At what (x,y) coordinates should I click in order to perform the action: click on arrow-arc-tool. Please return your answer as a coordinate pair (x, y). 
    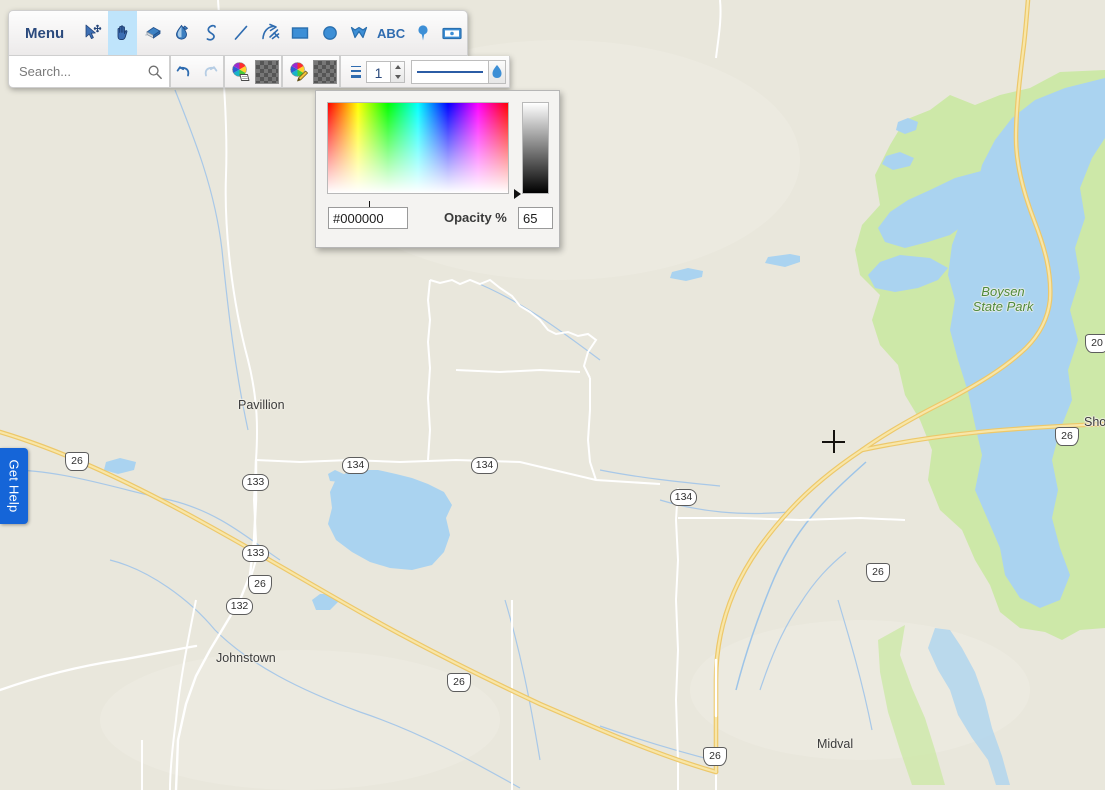
    Looking at the image, I should click on (271, 33).